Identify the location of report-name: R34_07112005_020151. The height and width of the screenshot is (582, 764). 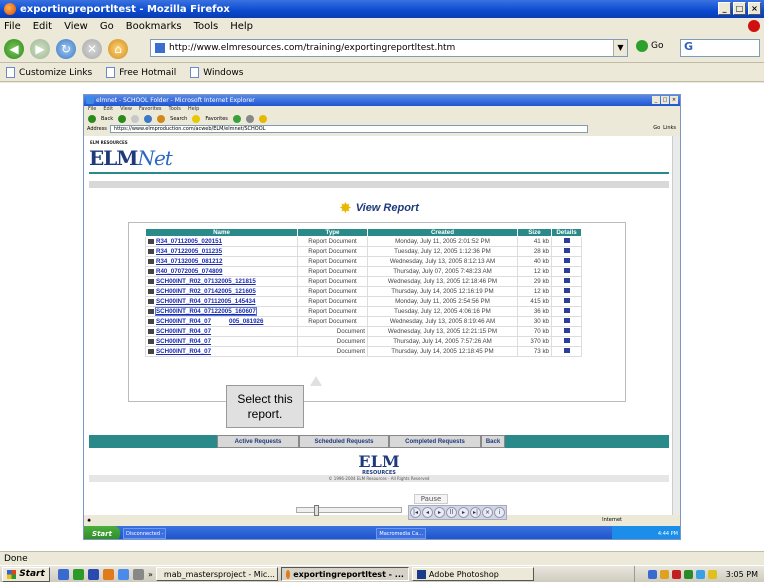
(189, 241).